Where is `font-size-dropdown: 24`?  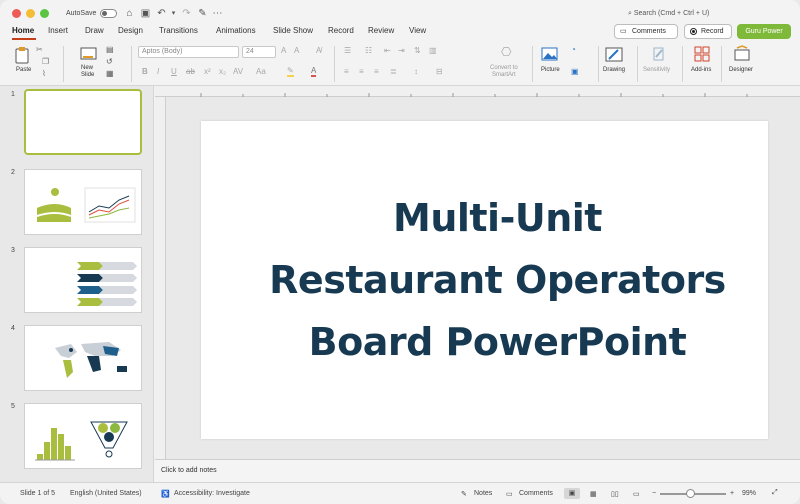
font-size-dropdown: 24 is located at coordinates (259, 52).